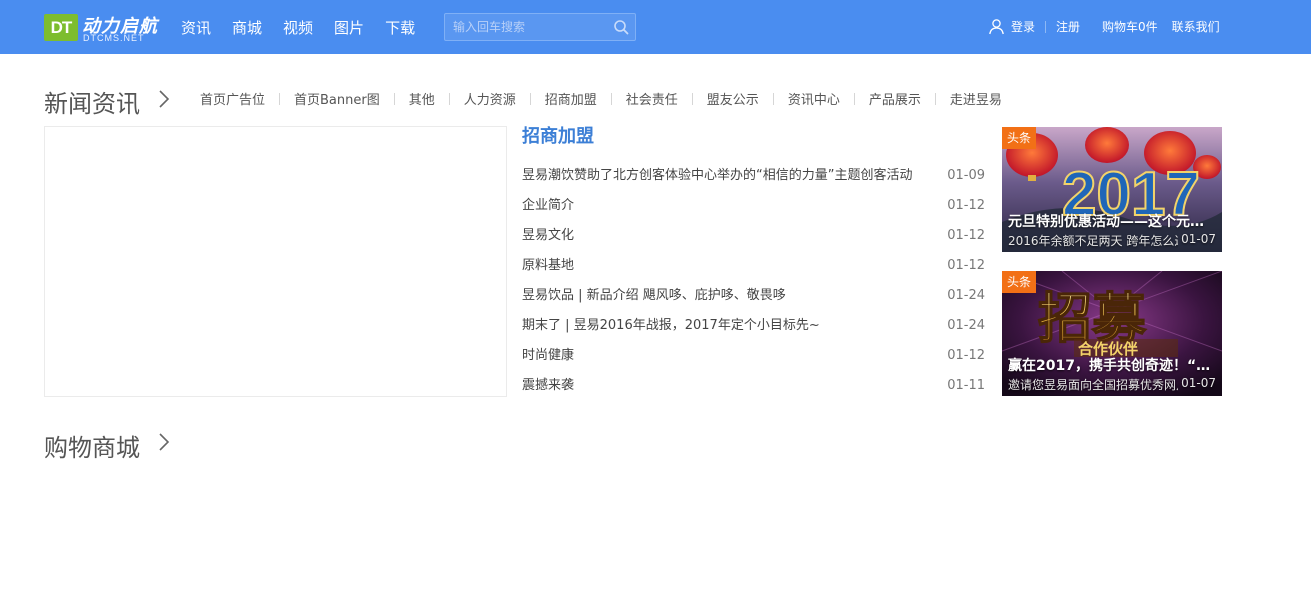  I want to click on main-nav: 资讯 商城 视频 图片 下载, so click(308, 27).